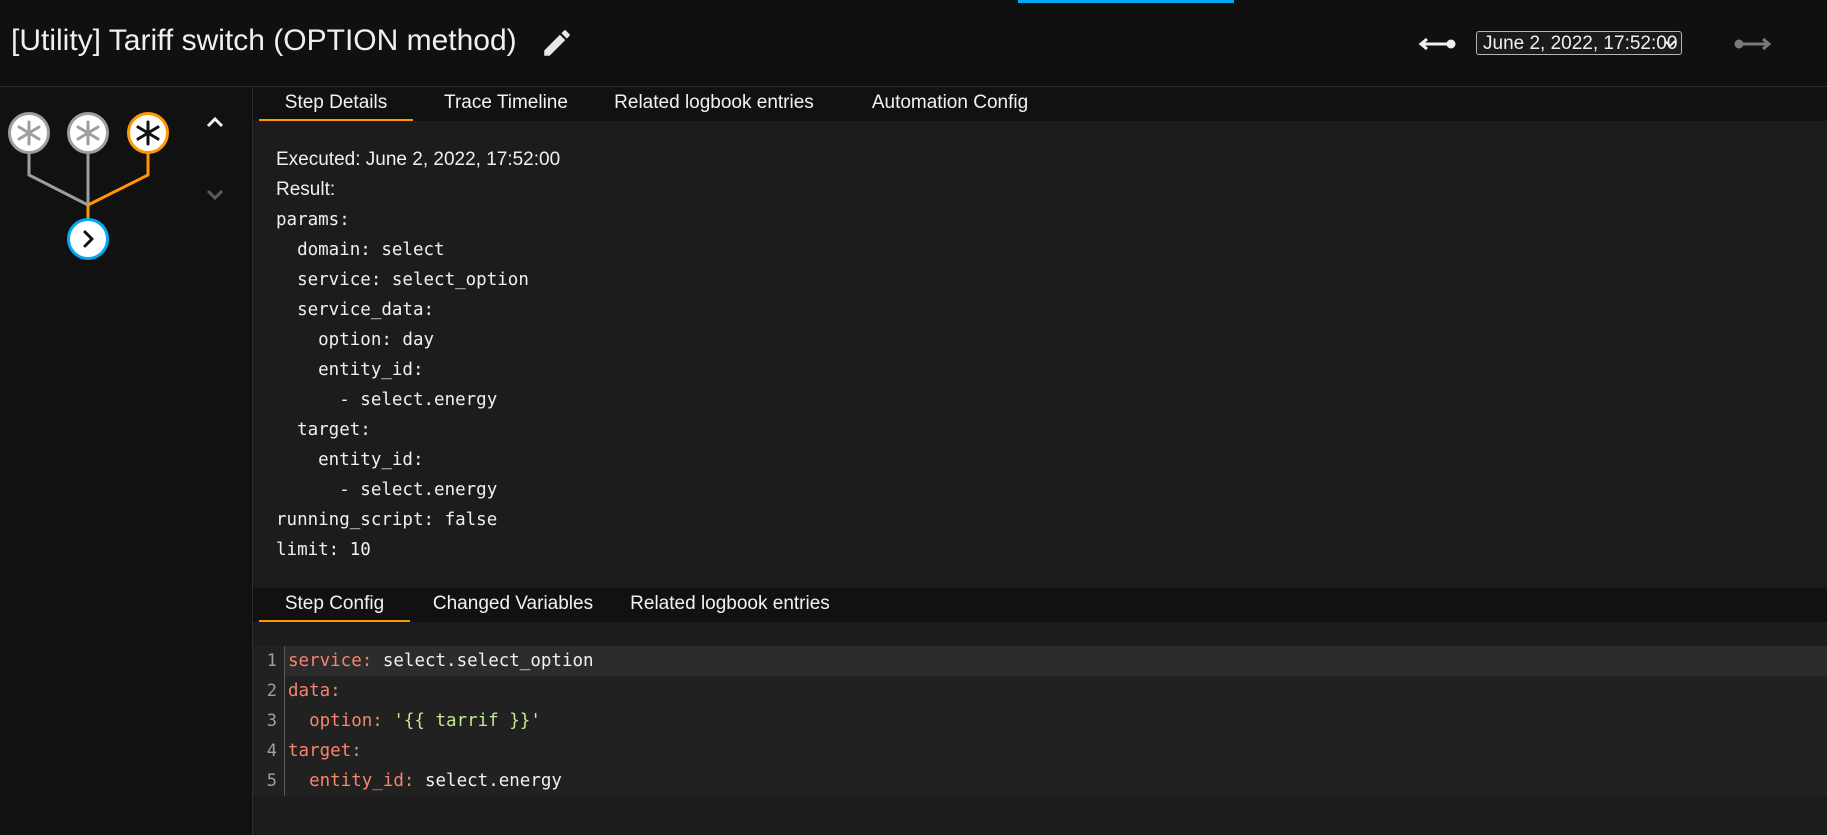 Image resolution: width=1827 pixels, height=835 pixels. I want to click on active-indicator-bar, so click(1126, 1).